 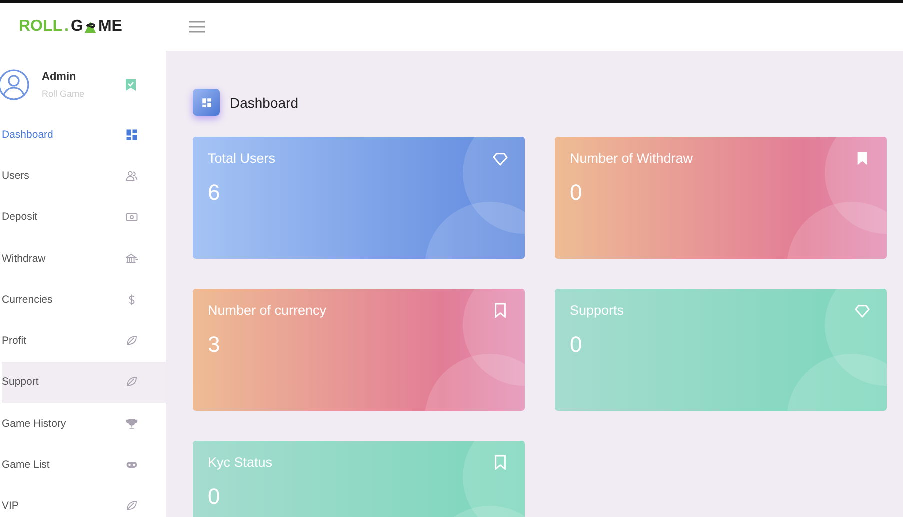 I want to click on bookmark-check-icon, so click(x=131, y=84).